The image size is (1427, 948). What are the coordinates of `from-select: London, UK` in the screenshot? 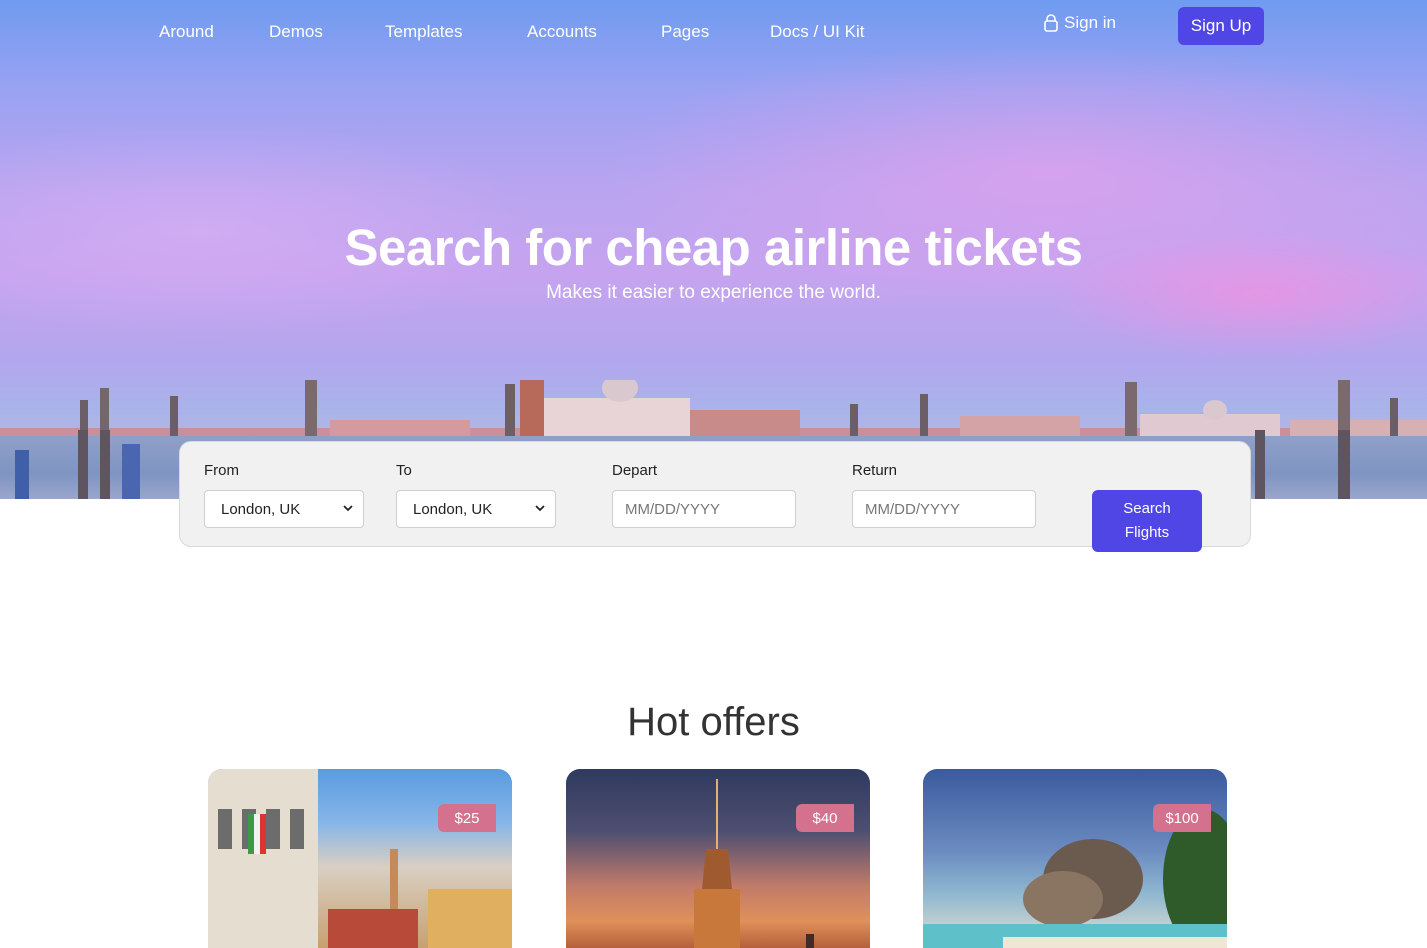 It's located at (284, 509).